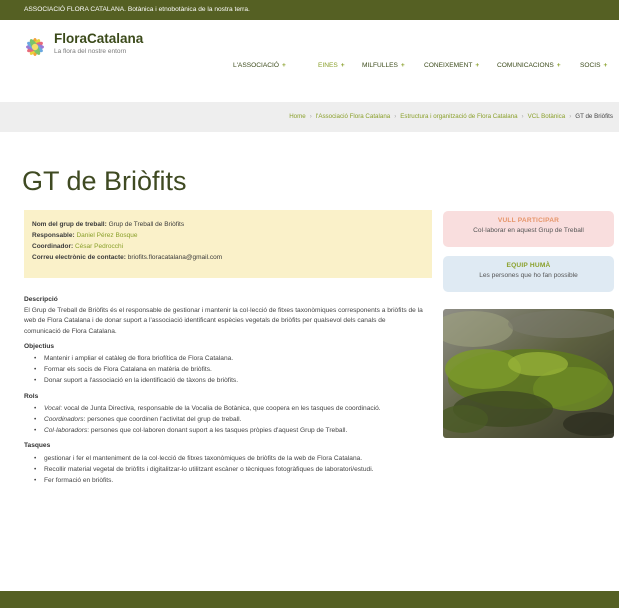 The image size is (619, 608). Describe the element at coordinates (66, 431) in the screenshot. I see `role-name: Col·laboradors` at that location.